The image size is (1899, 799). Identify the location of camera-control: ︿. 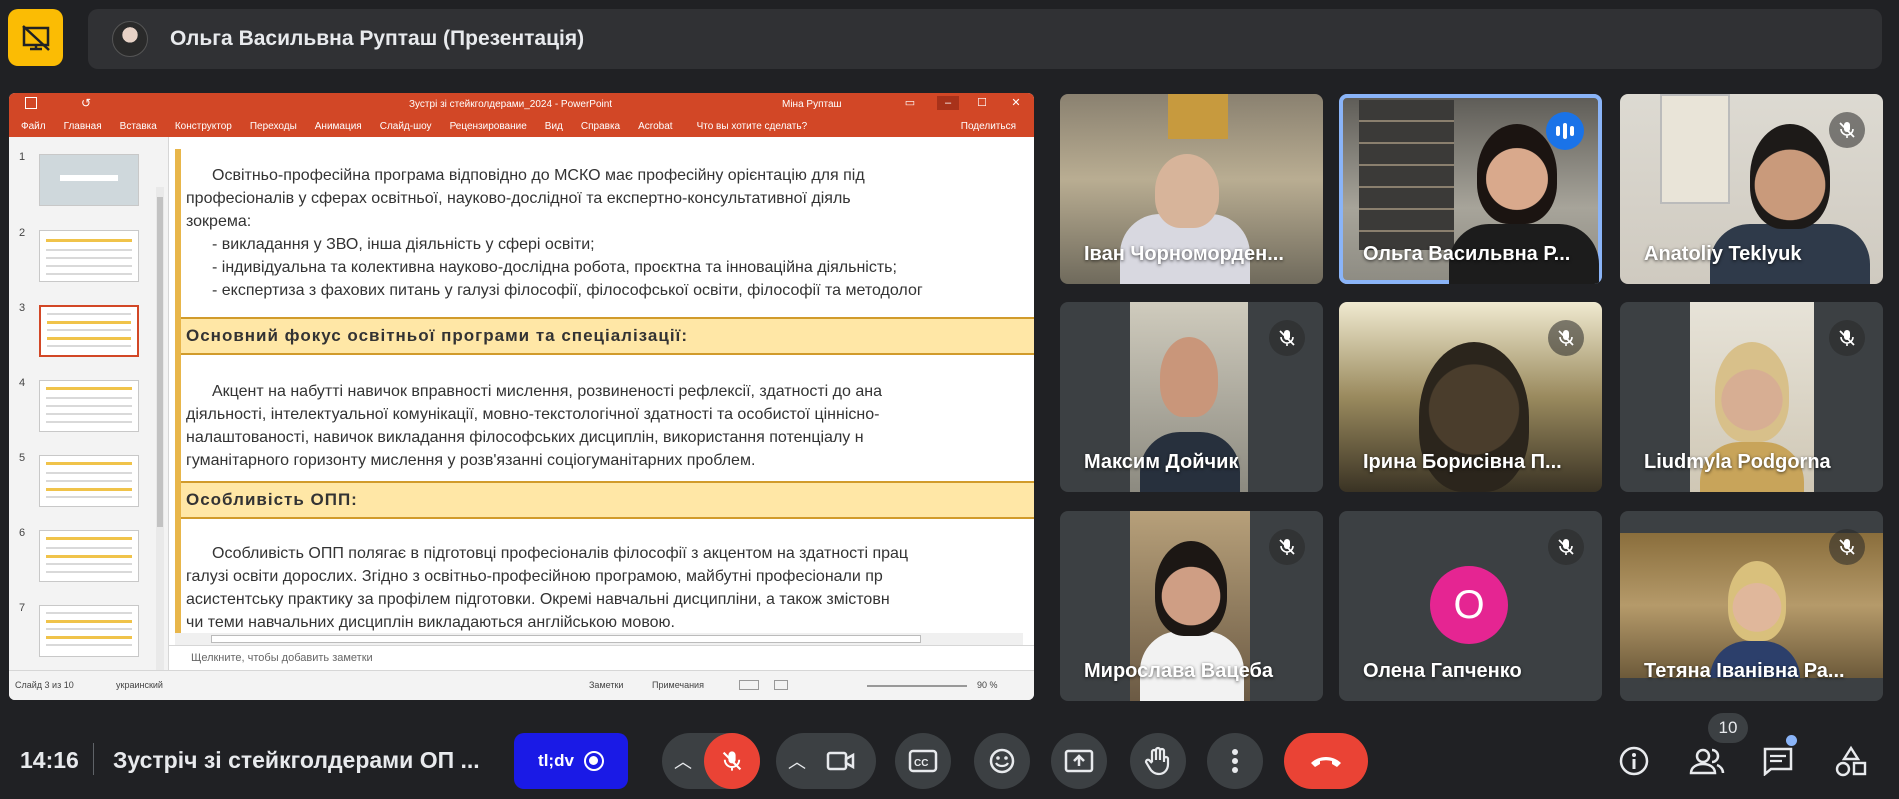
(826, 761).